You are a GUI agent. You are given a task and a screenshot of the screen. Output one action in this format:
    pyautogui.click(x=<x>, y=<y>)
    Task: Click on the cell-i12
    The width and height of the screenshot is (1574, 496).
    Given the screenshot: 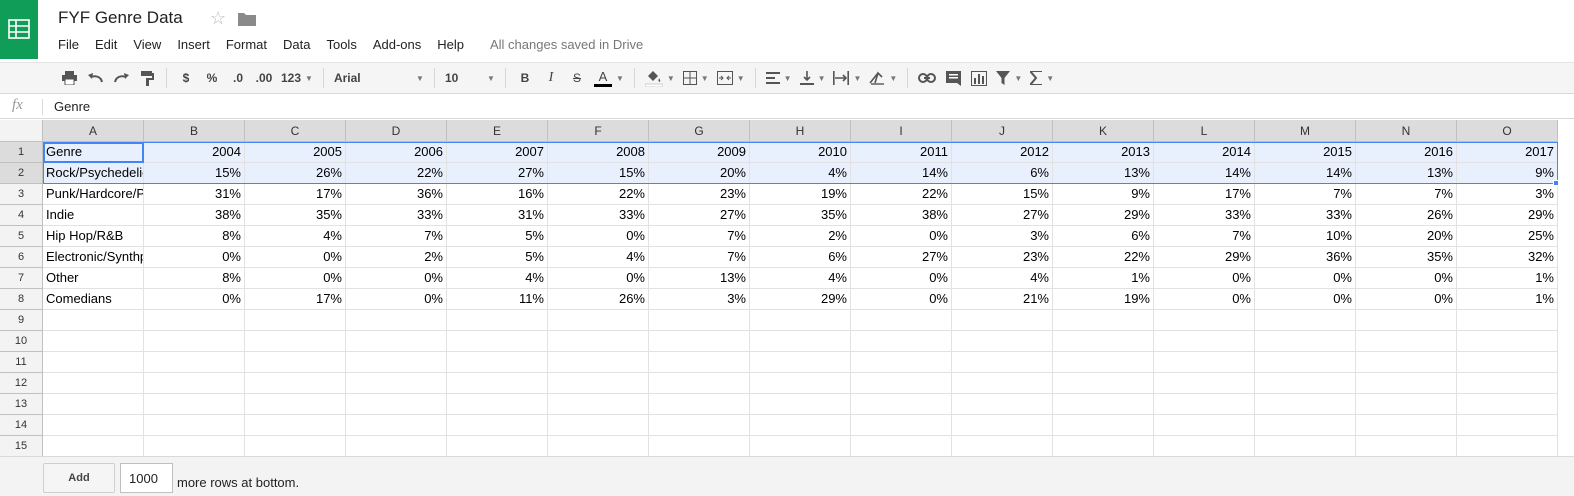 What is the action you would take?
    pyautogui.click(x=901, y=383)
    